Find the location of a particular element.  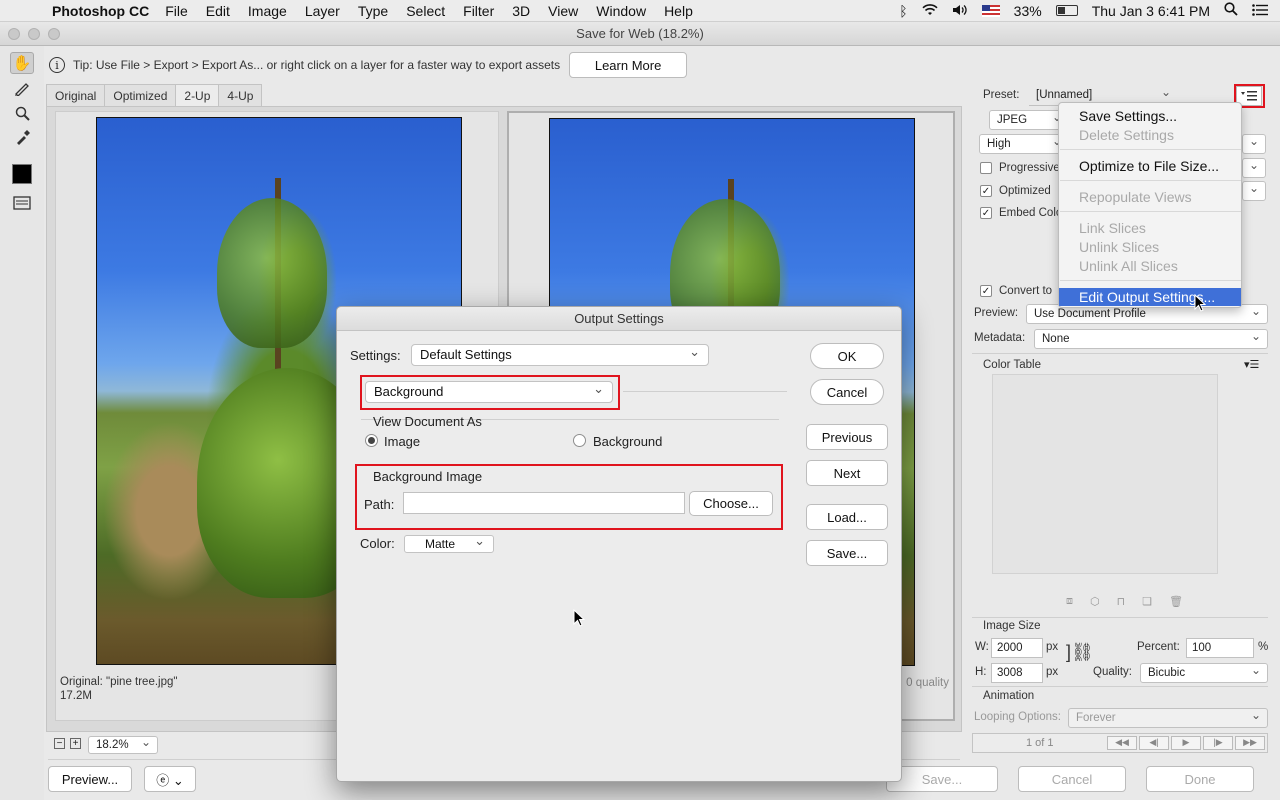

menu-select: Select is located at coordinates (425, 11).